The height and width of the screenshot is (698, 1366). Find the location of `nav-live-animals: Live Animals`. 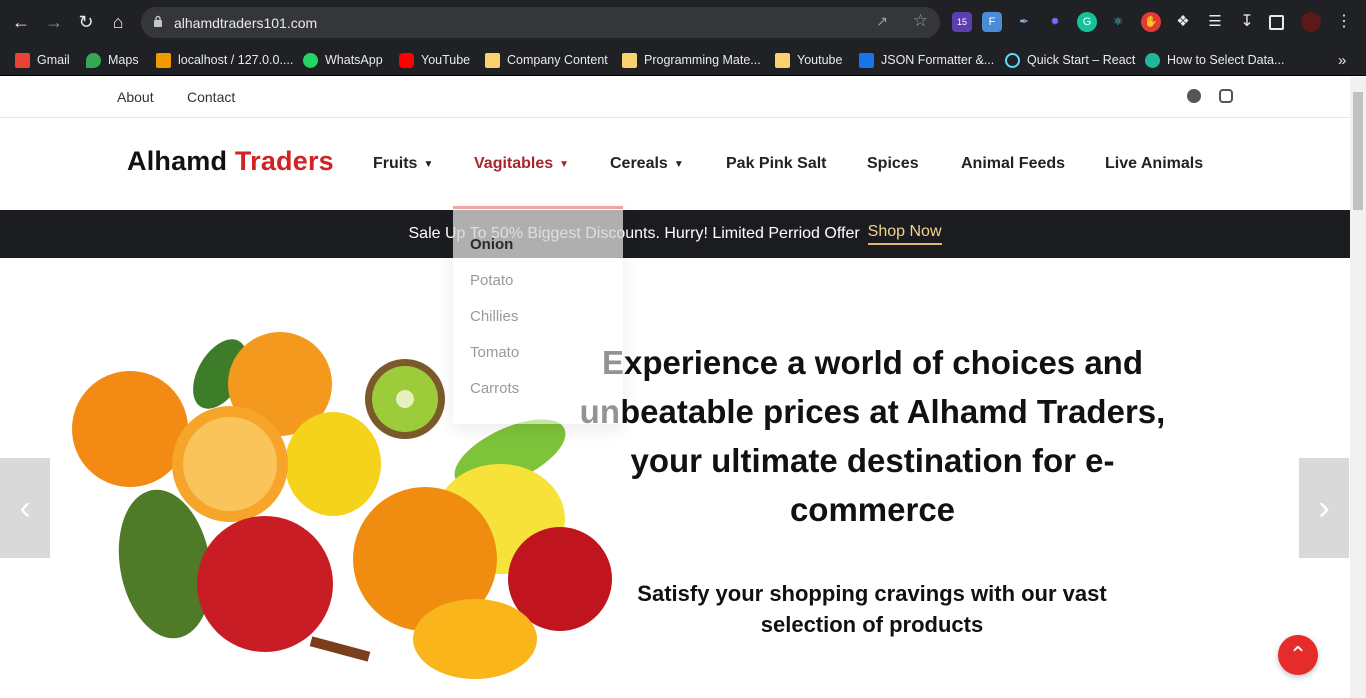

nav-live-animals: Live Animals is located at coordinates (1154, 164).